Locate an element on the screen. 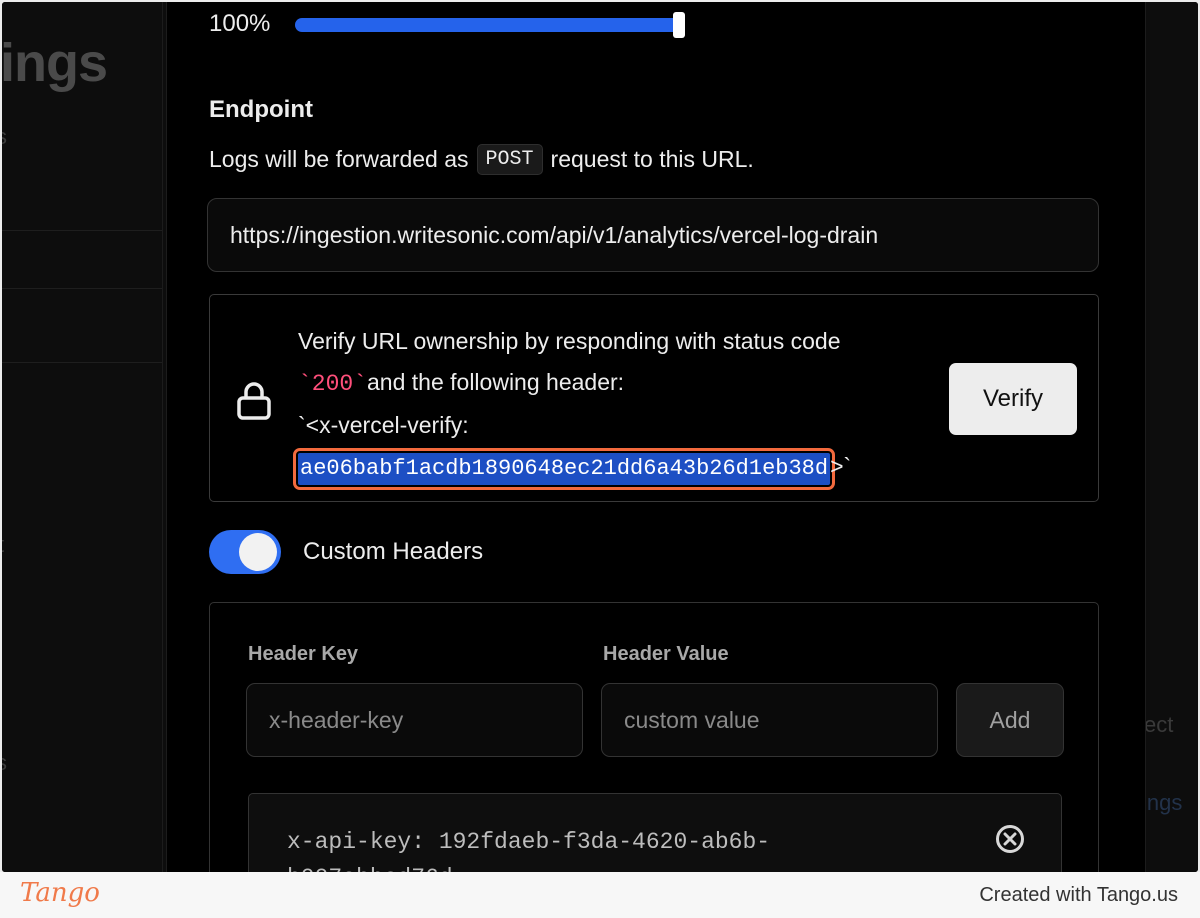  header-value-label: Header Value is located at coordinates (666, 654).